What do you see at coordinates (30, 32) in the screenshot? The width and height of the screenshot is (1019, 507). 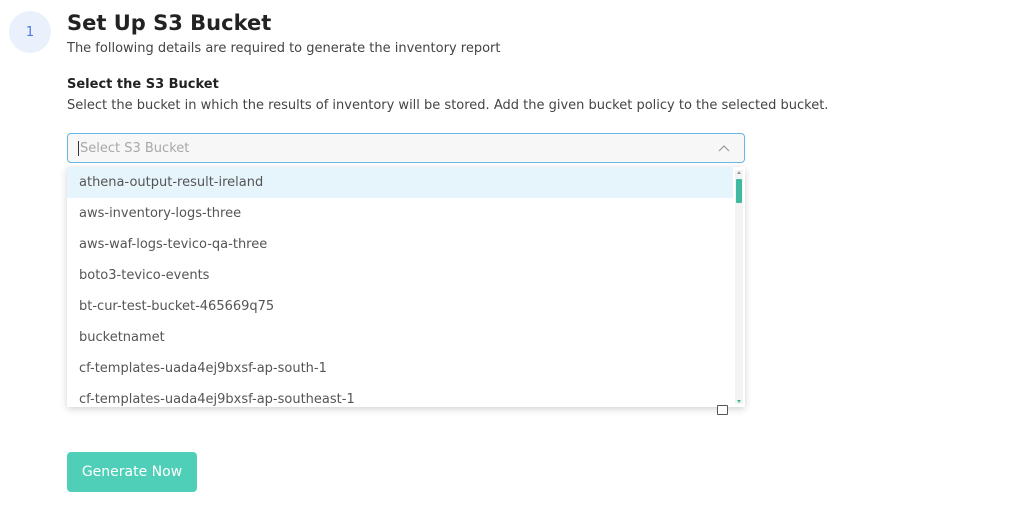 I see `step-number-badge: 1` at bounding box center [30, 32].